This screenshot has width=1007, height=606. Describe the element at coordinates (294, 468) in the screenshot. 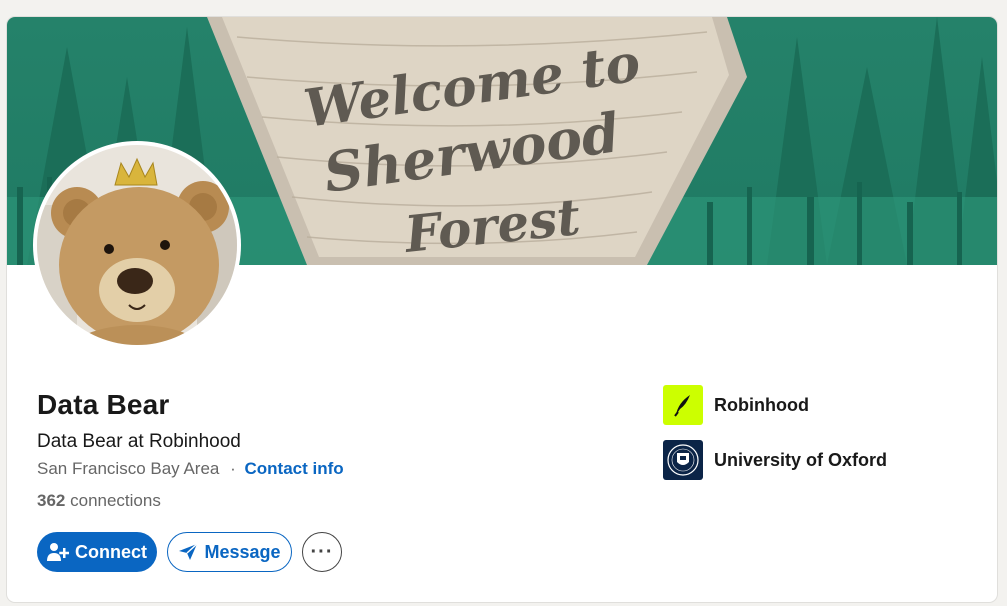

I see `contact-info-link: Contact info` at that location.